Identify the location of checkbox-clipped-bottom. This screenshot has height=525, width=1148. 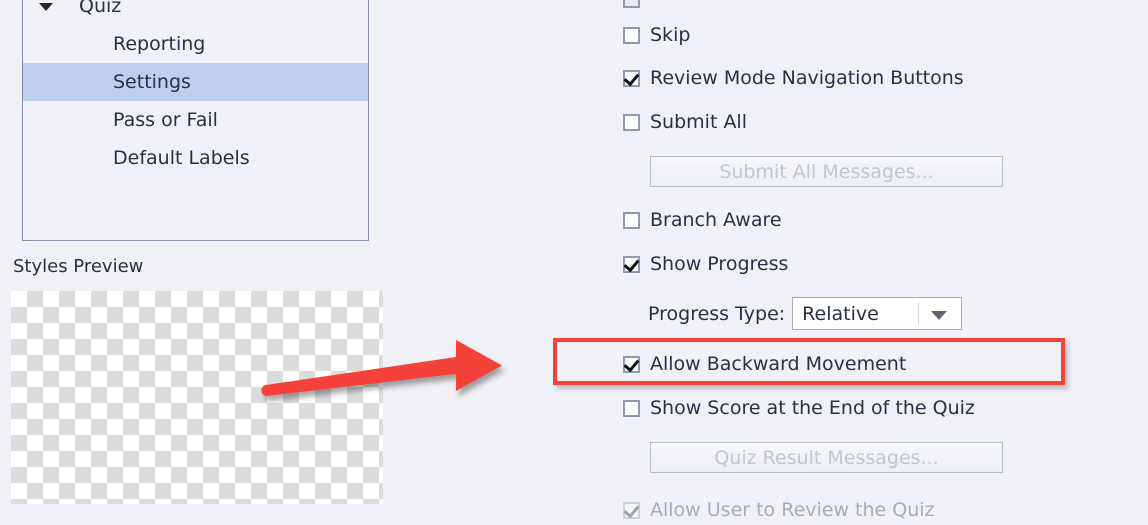
(631, 510).